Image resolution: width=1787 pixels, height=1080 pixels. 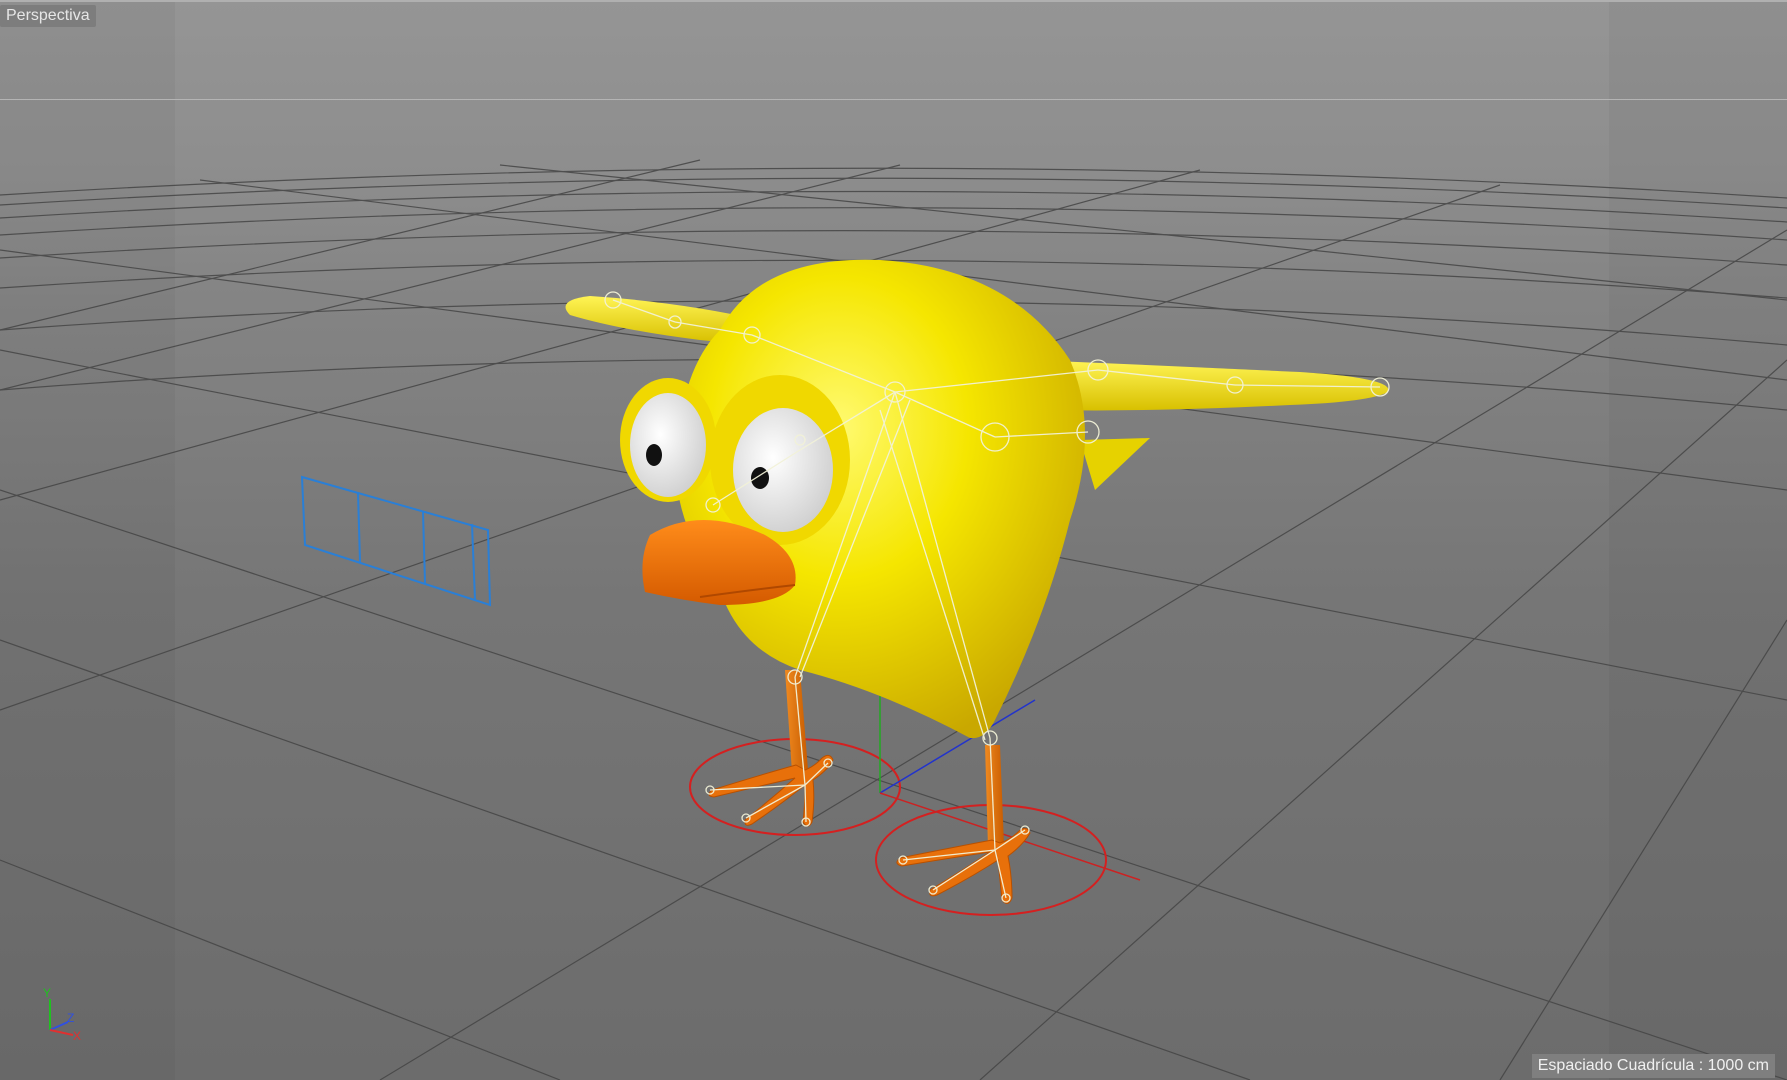 I want to click on ik-goal-circles, so click(x=898, y=827).